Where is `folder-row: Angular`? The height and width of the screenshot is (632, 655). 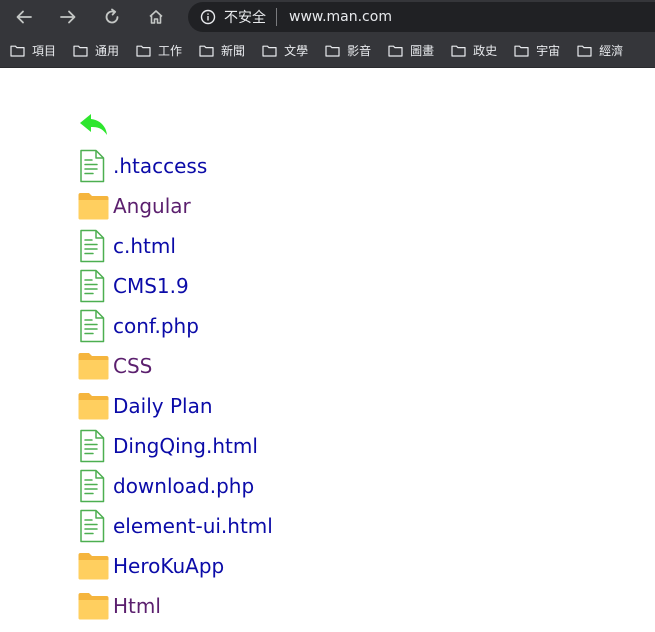 folder-row: Angular is located at coordinates (134, 206).